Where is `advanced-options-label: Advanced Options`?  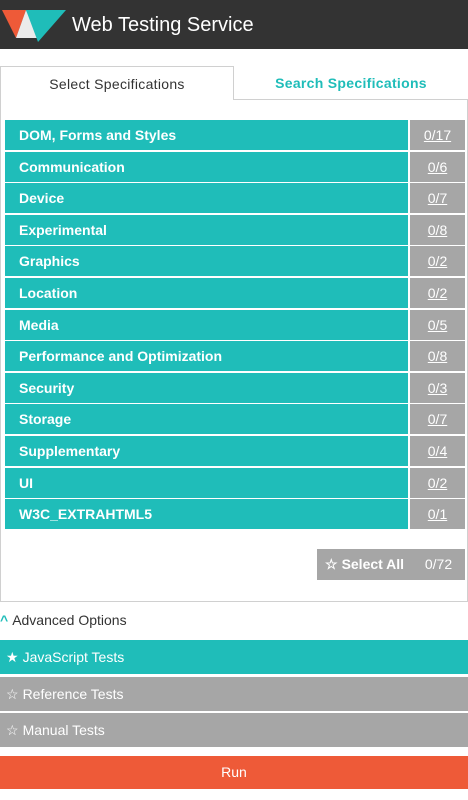
advanced-options-label: Advanced Options is located at coordinates (69, 620).